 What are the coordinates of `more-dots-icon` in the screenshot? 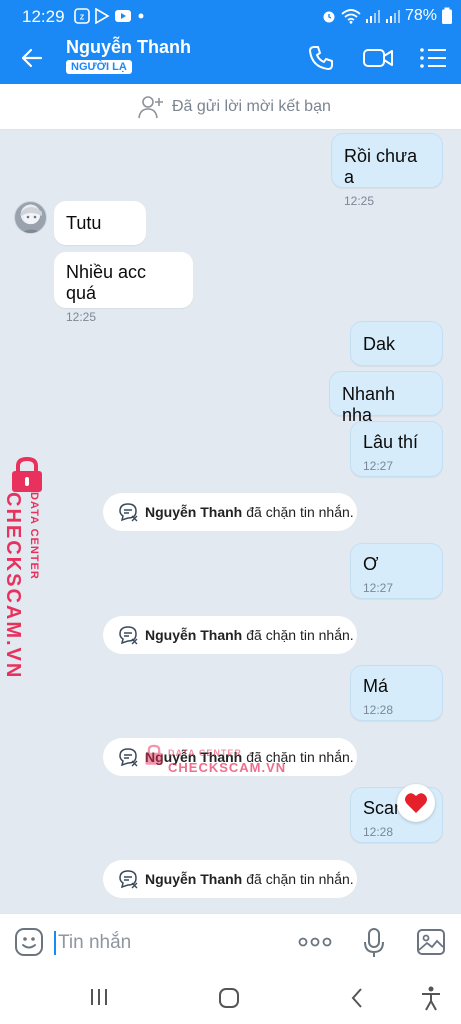 It's located at (315, 942).